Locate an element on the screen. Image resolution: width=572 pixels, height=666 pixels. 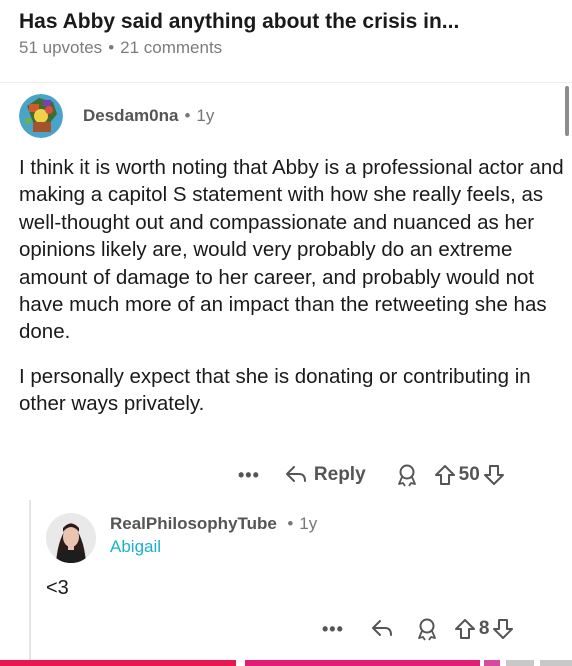
user-flair: Abigail is located at coordinates (136, 546).